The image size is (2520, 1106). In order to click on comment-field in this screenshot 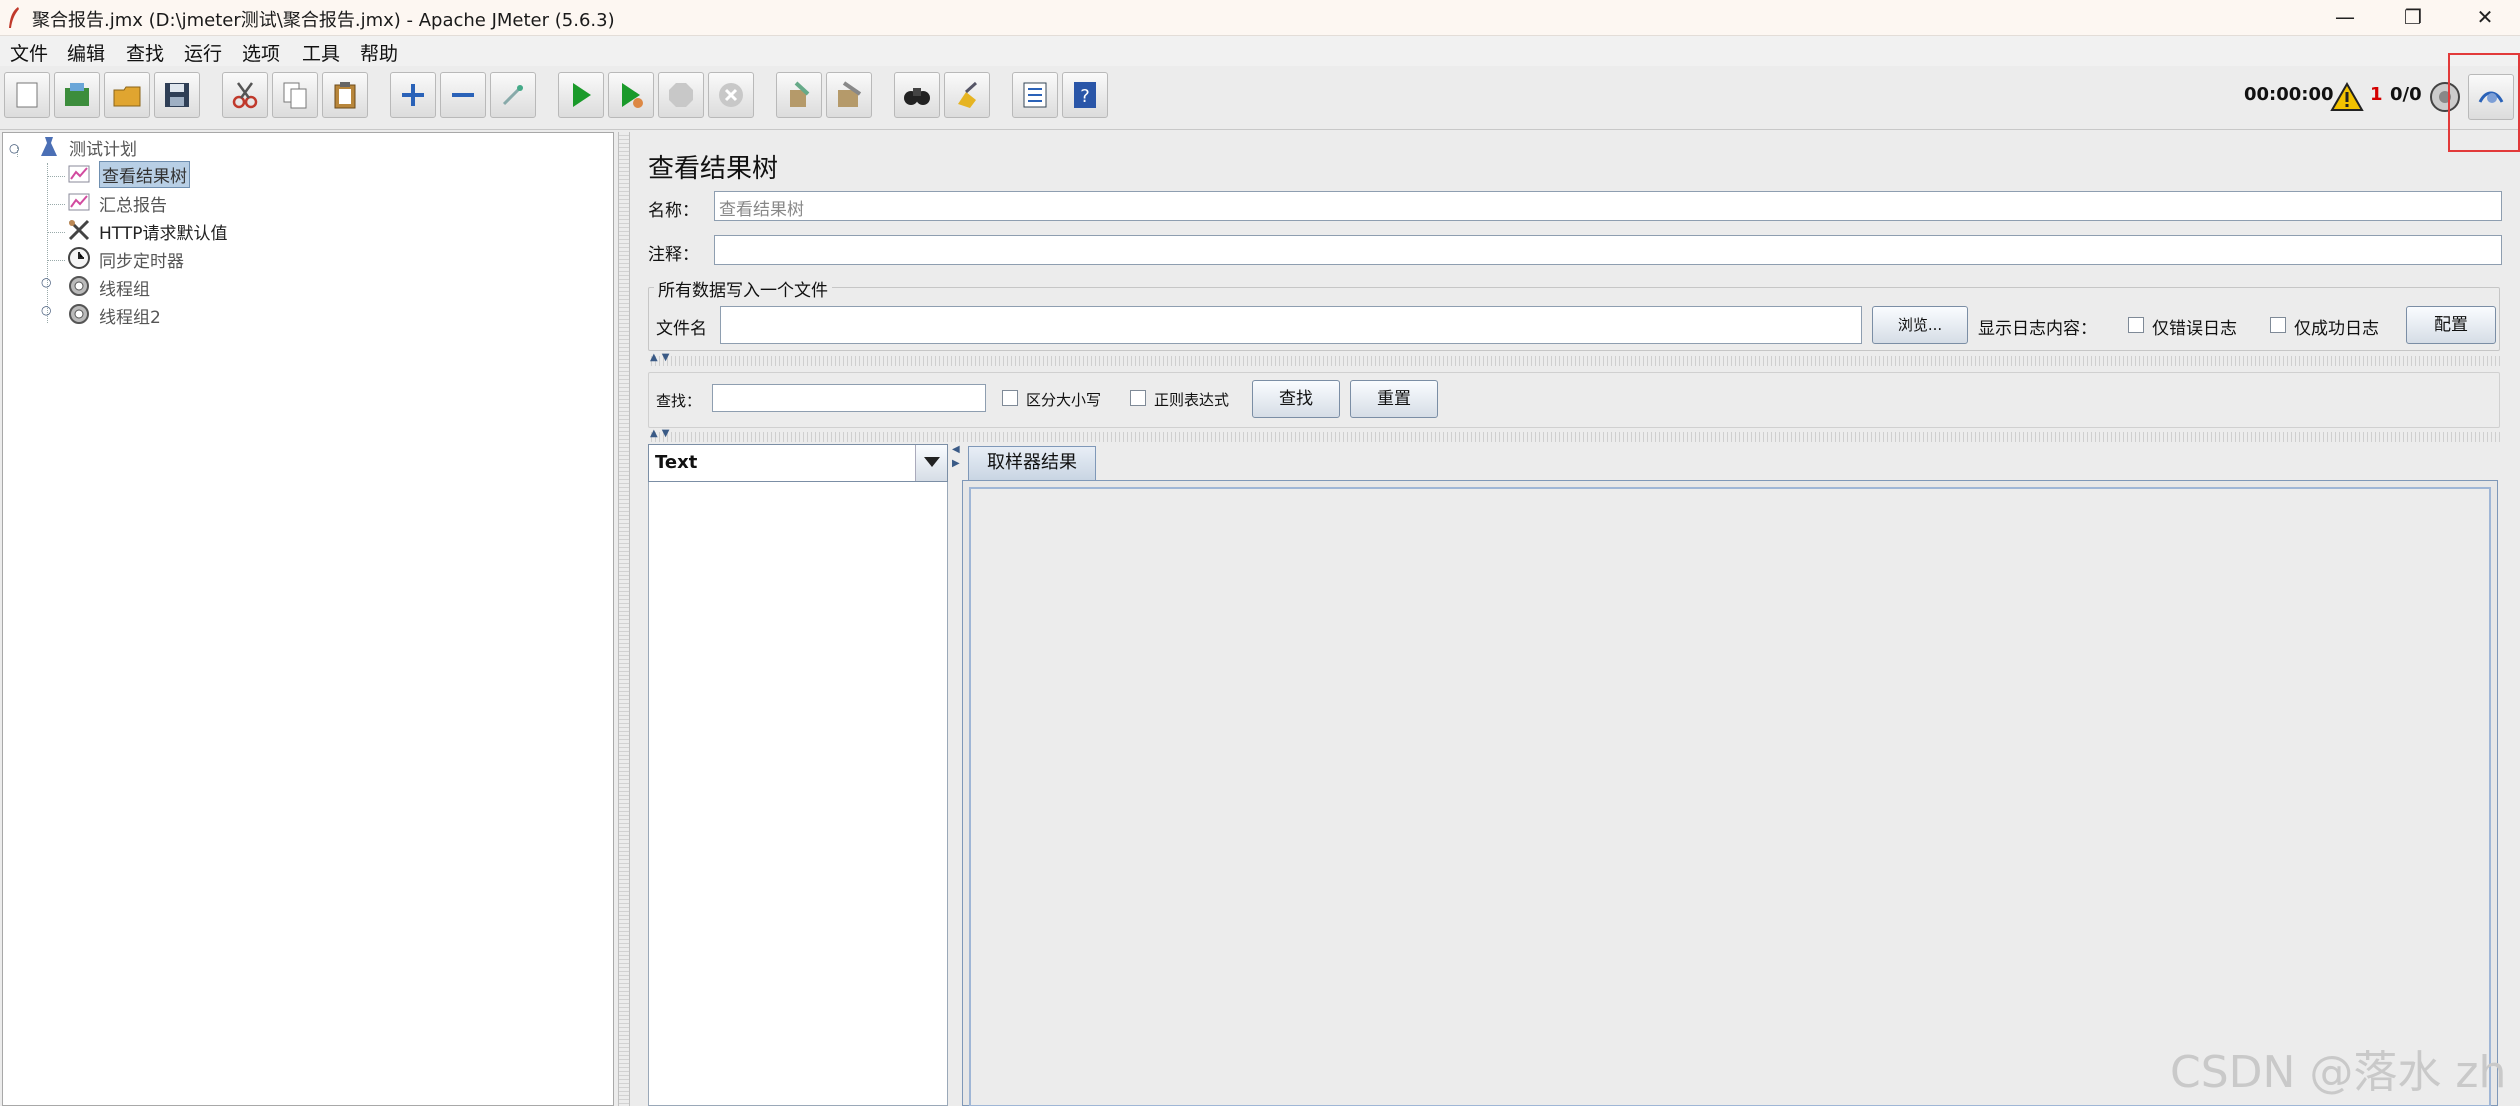, I will do `click(1608, 250)`.